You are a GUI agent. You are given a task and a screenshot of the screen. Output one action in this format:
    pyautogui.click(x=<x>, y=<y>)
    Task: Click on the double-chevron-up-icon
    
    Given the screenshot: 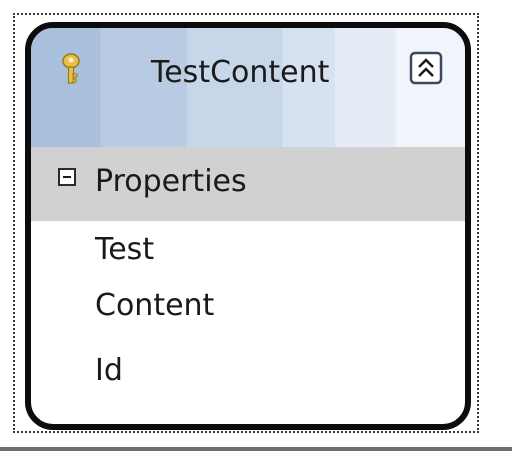 What is the action you would take?
    pyautogui.click(x=426, y=68)
    